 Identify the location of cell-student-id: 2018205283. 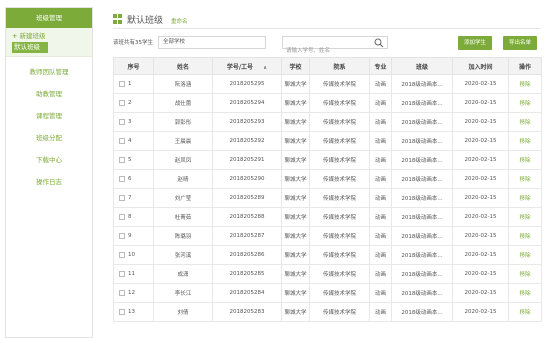
(247, 312).